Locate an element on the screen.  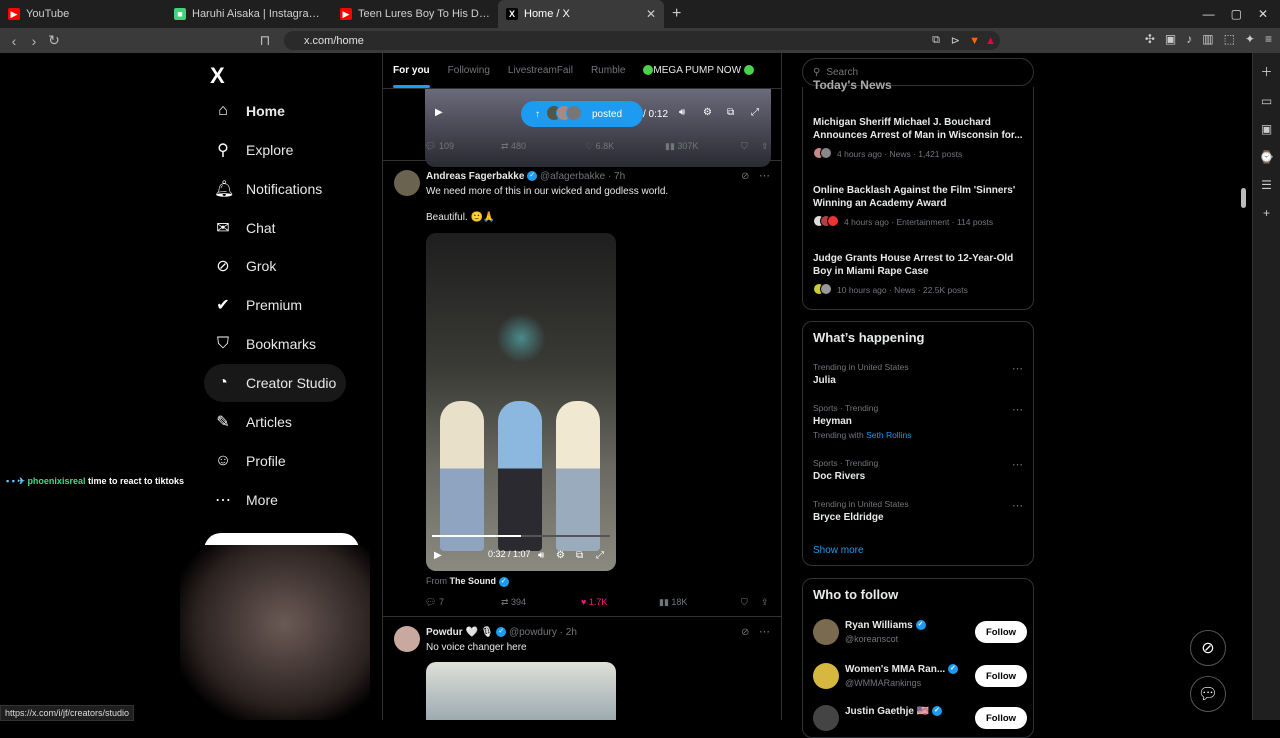
page-scrollbar is located at coordinates (1243, 386).